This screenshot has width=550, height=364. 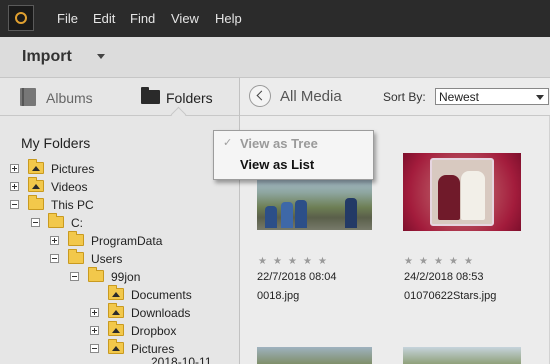 What do you see at coordinates (311, 96) in the screenshot?
I see `all-media-title: All Media` at bounding box center [311, 96].